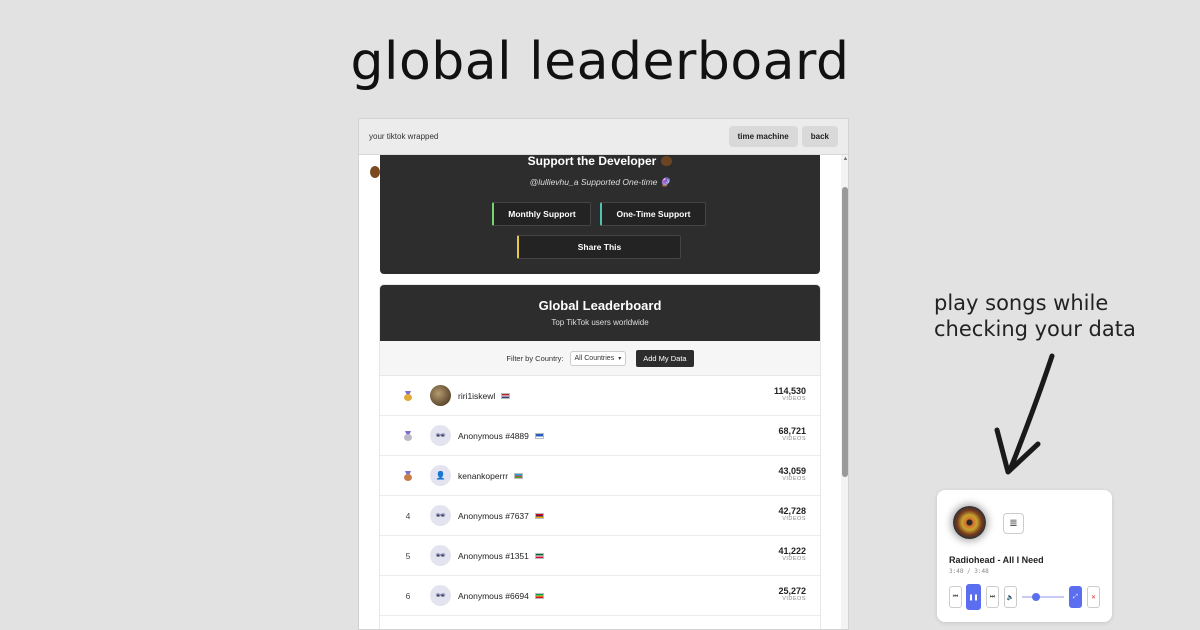 This screenshot has width=1200, height=630. I want to click on leaderboard-subtitle: Top TikTok users worldwide, so click(600, 322).